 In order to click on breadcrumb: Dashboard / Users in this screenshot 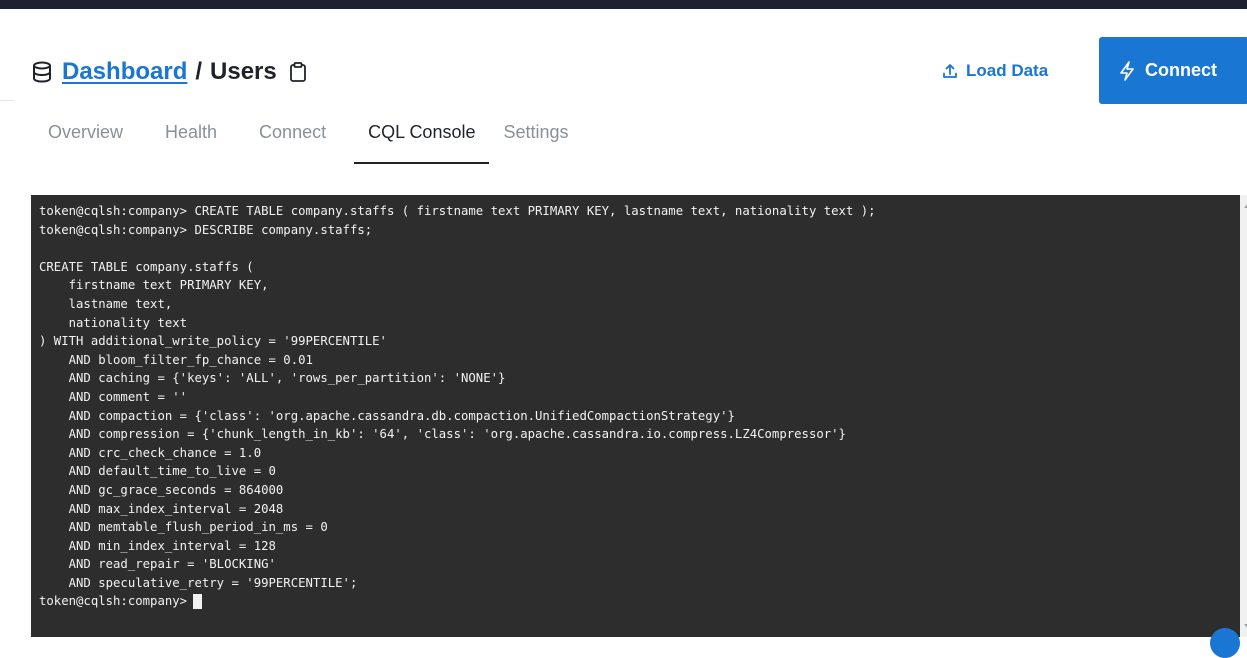, I will do `click(169, 72)`.